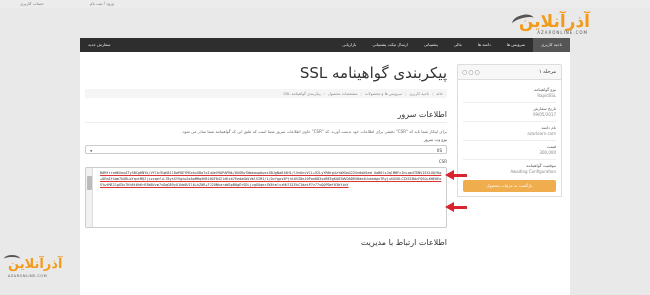 The image size is (650, 295). Describe the element at coordinates (28, 276) in the screenshot. I see `watermark-subtext: AZARONLINE.COM` at that location.